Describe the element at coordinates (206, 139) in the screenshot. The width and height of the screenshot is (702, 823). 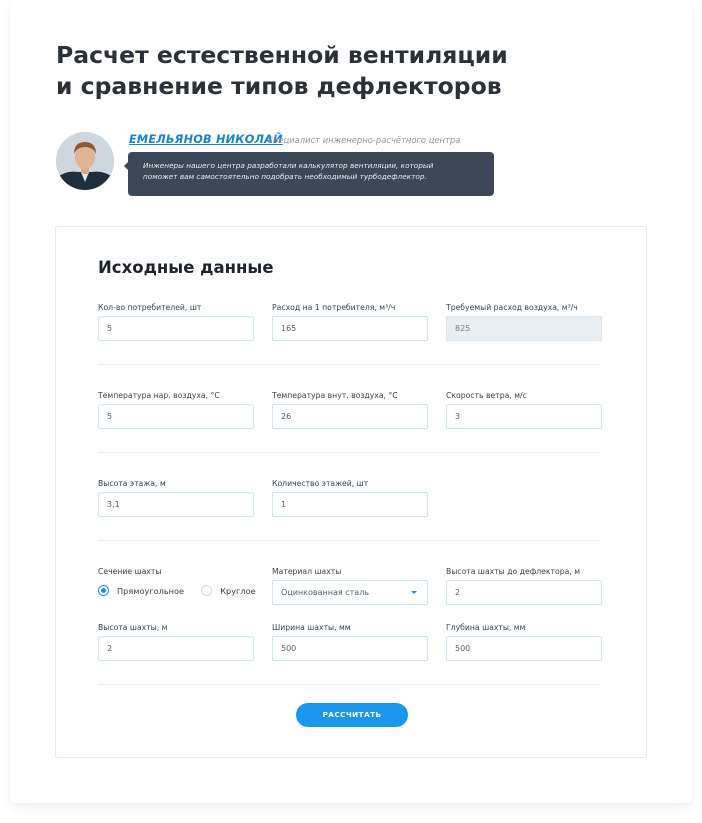
I see `author-name-link: ЕМЕЛЬЯНОВ НИКОЛАЙ` at that location.